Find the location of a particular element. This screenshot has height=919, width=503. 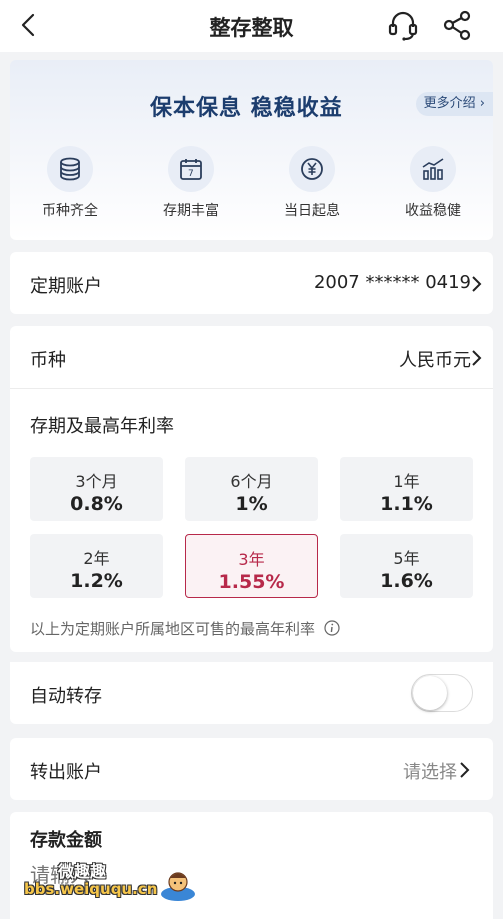

feature-currency: 币种齐全 is located at coordinates (70, 183).